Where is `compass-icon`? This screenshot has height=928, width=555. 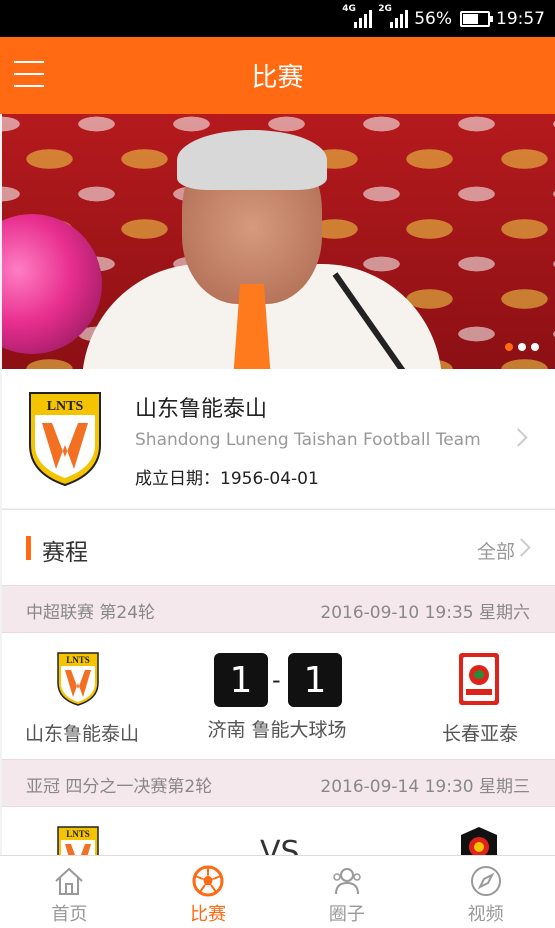
compass-icon is located at coordinates (485, 881).